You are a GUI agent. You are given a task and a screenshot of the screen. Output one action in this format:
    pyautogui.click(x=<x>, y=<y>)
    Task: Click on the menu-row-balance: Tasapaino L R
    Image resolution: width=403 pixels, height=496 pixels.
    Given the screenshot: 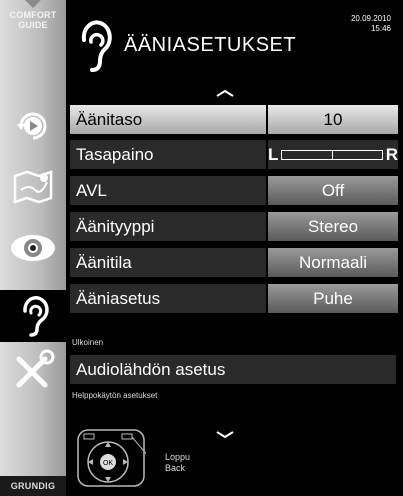 What is the action you would take?
    pyautogui.click(x=234, y=154)
    